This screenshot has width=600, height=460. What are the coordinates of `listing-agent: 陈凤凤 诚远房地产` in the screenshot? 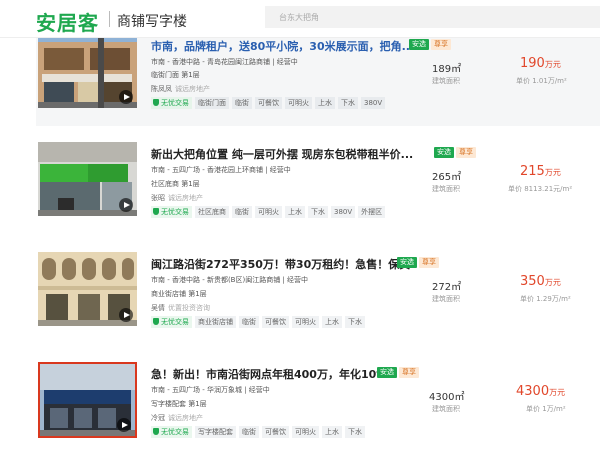 It's located at (180, 89).